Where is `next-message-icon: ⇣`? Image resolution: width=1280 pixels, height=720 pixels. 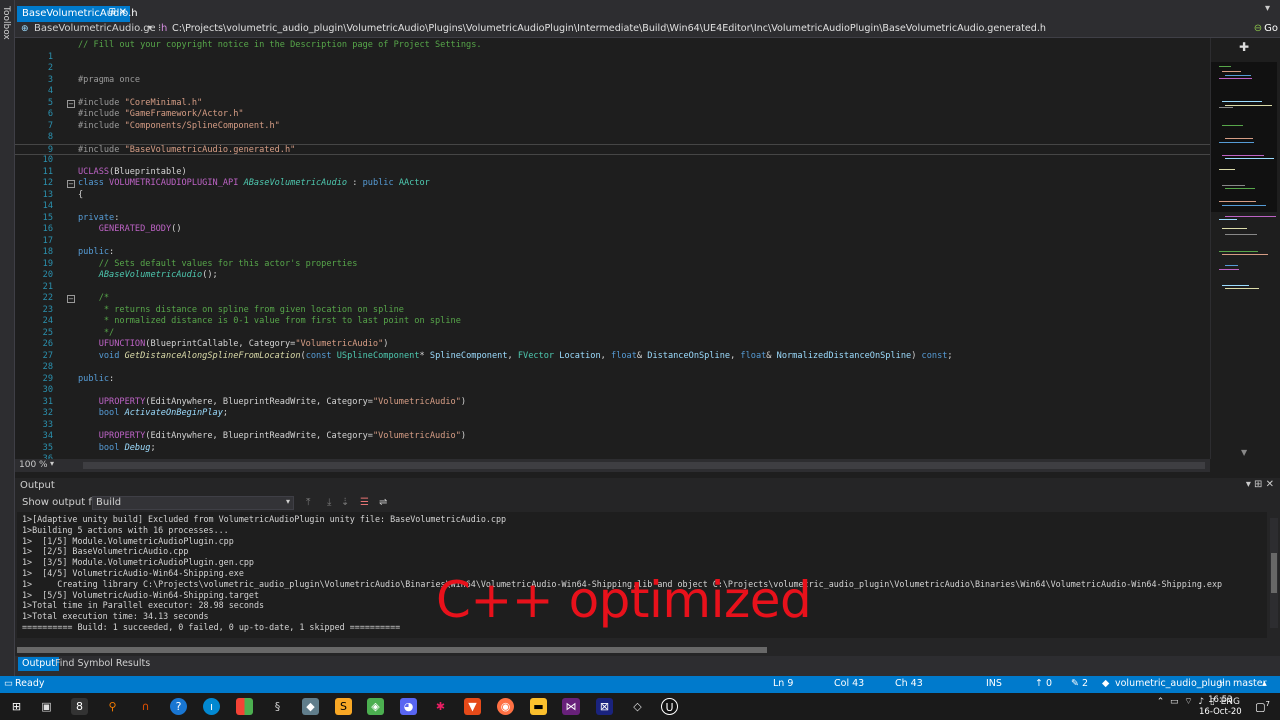
next-message-icon: ⇣ is located at coordinates (345, 502).